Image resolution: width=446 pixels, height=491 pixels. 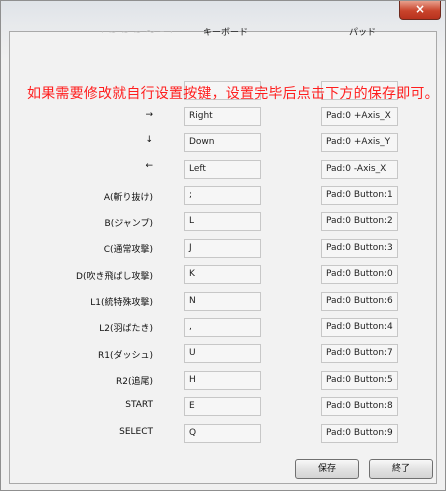 I want to click on pad-field-l2: Pad:0 Button:4, so click(x=359, y=327).